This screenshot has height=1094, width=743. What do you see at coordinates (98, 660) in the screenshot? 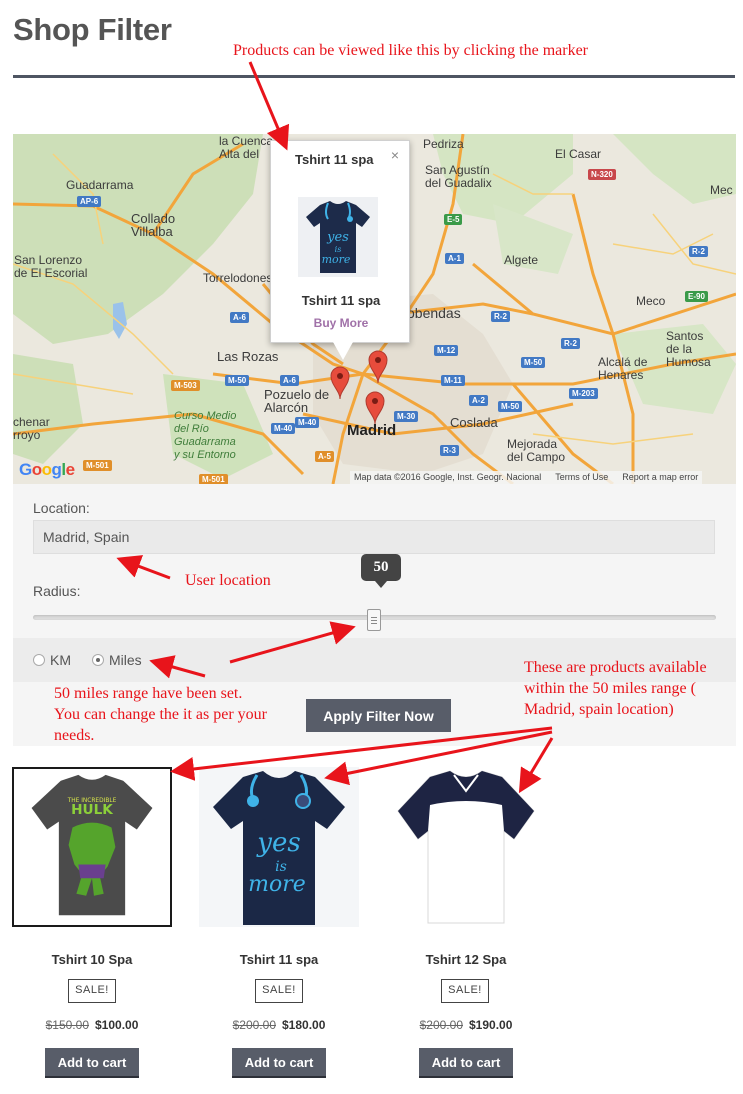
I see `miles-radio` at bounding box center [98, 660].